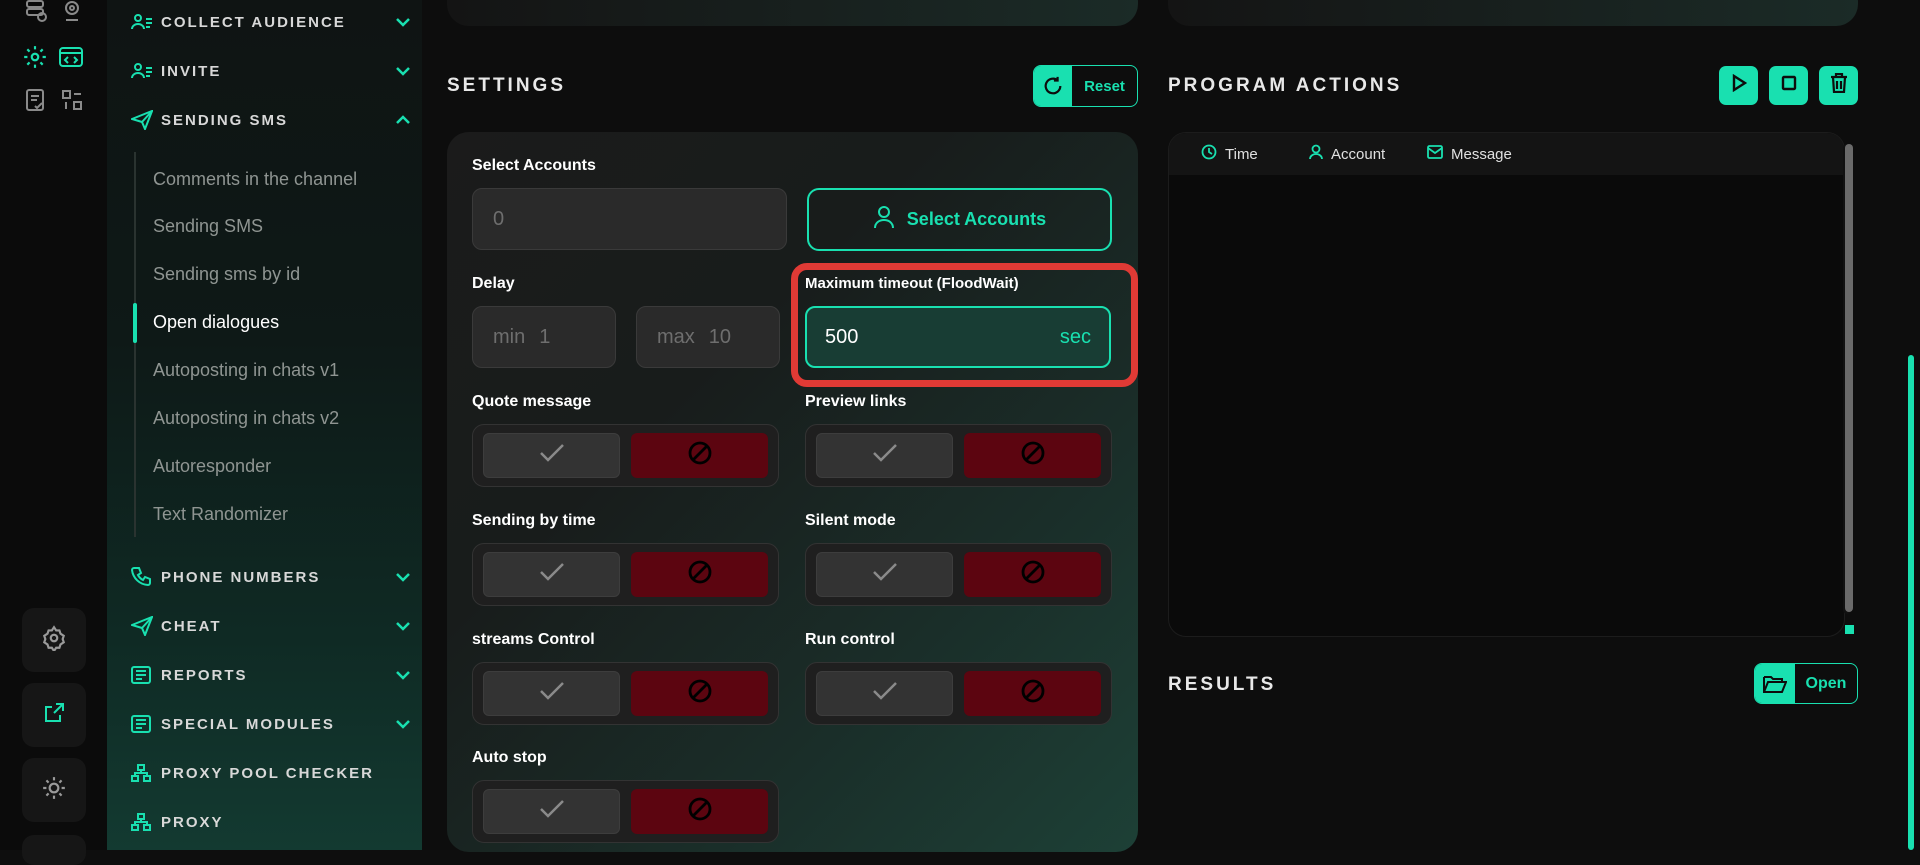 This screenshot has height=865, width=1920. What do you see at coordinates (1788, 85) in the screenshot?
I see `stop-button` at bounding box center [1788, 85].